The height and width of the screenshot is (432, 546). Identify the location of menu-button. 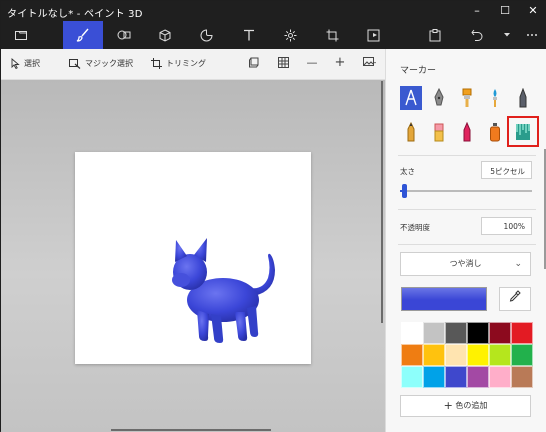
(21, 35).